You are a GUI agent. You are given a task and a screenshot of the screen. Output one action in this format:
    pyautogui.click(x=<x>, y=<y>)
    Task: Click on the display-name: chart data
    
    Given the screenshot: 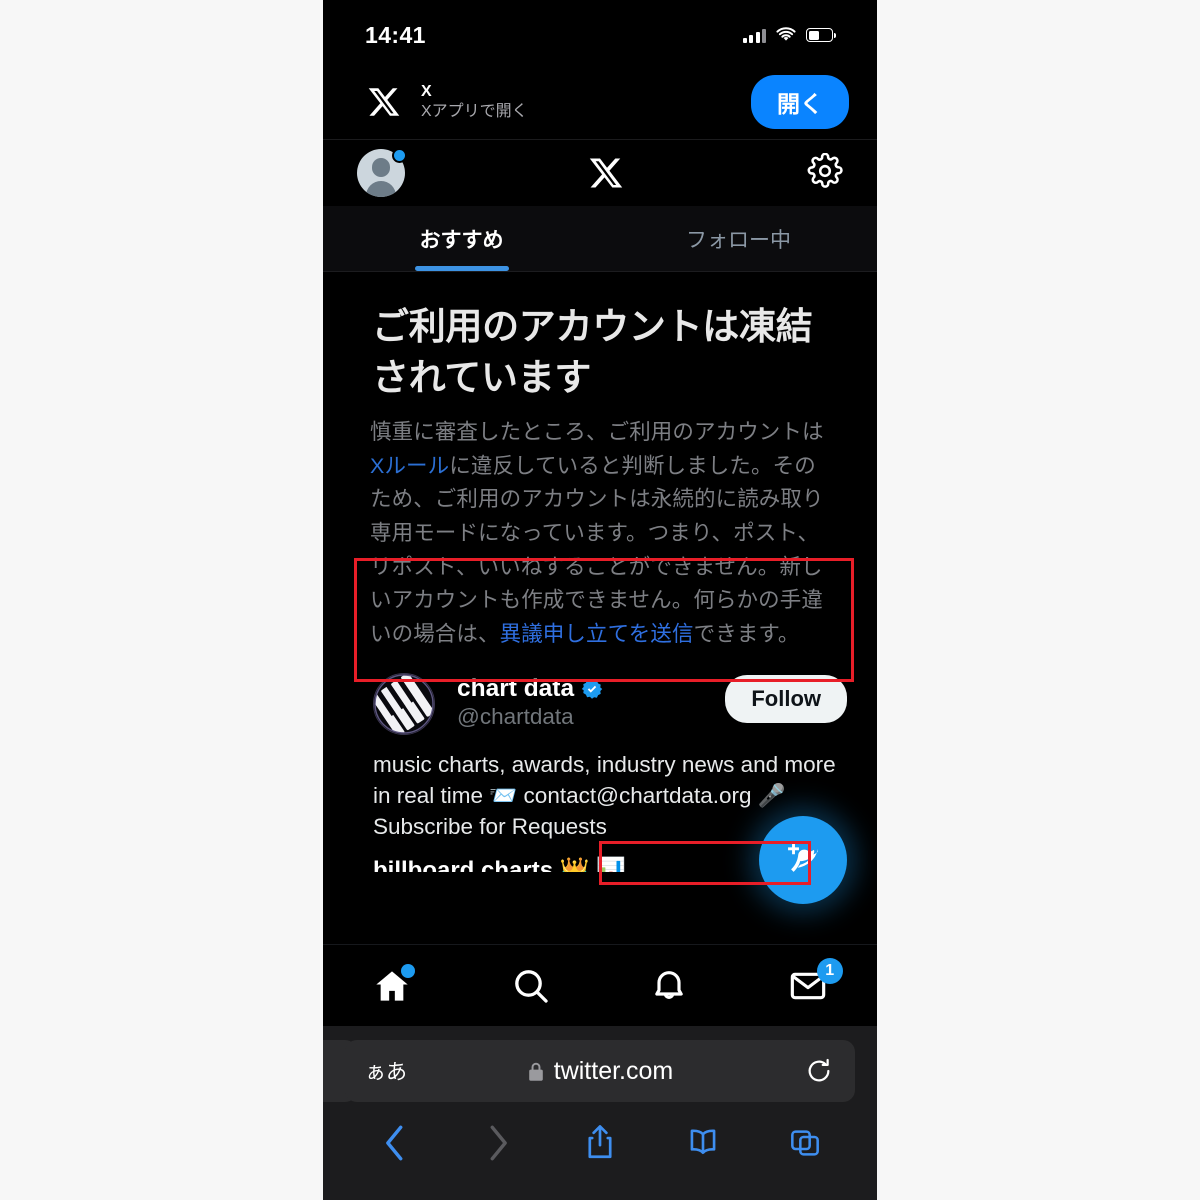 What is the action you would take?
    pyautogui.click(x=516, y=689)
    